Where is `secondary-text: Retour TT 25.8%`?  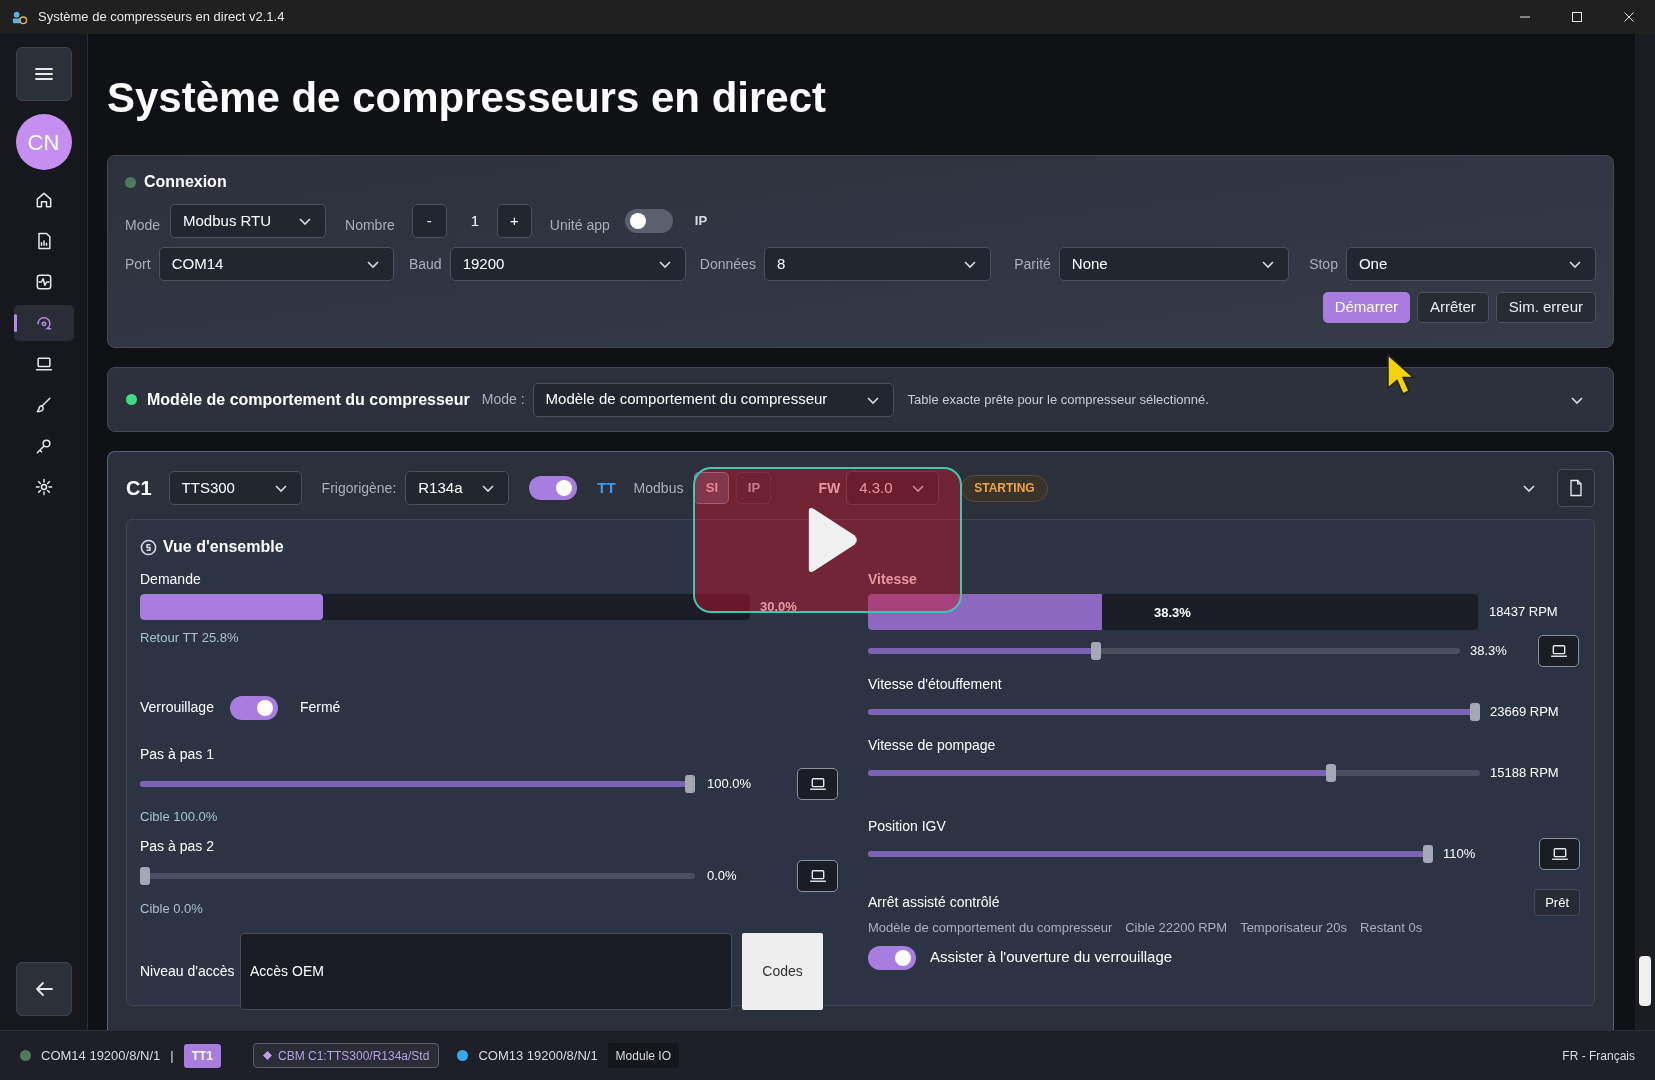
secondary-text: Retour TT 25.8% is located at coordinates (190, 638).